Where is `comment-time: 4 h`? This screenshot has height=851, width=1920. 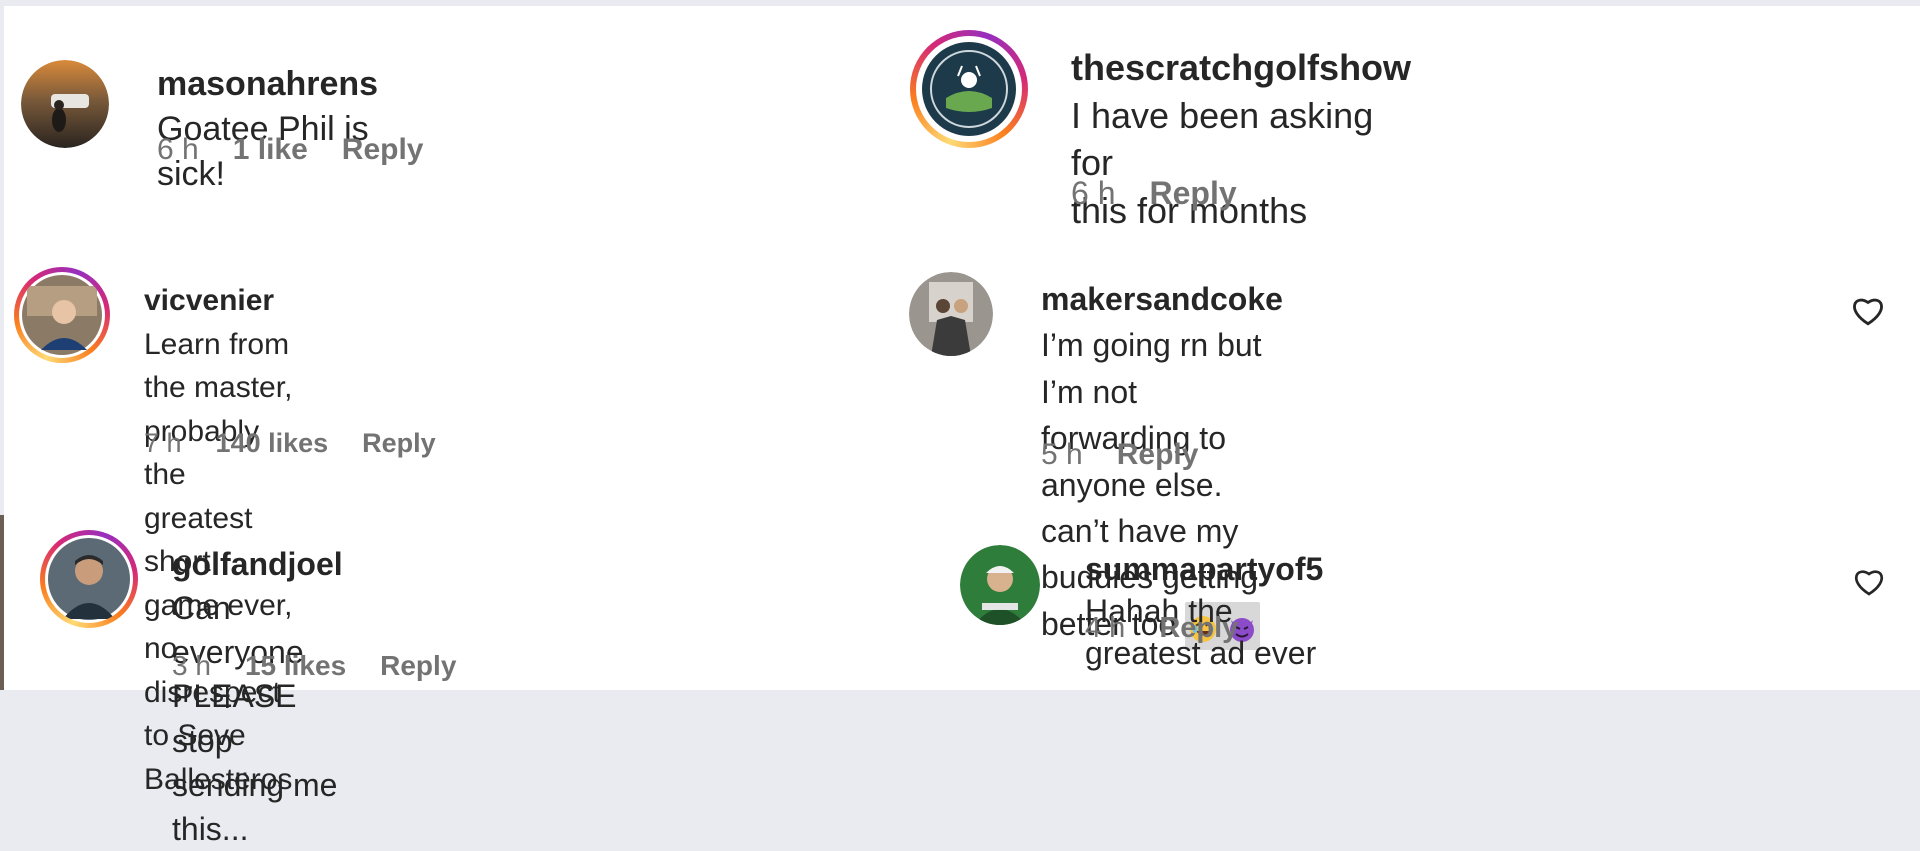
comment-time: 4 h is located at coordinates (1105, 628).